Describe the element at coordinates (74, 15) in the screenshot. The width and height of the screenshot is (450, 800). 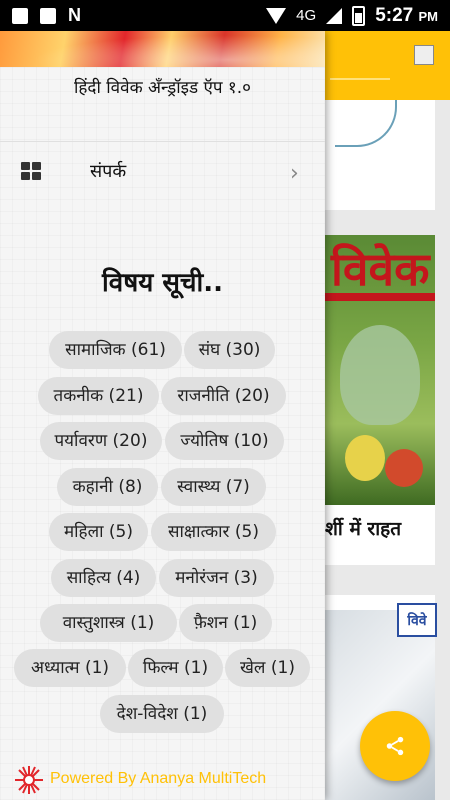
I see `n-icon: N` at that location.